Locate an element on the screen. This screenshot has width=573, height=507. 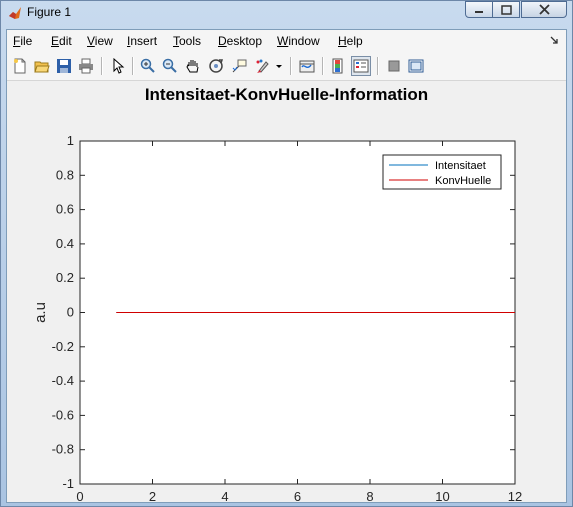
save-icon is located at coordinates (64, 66).